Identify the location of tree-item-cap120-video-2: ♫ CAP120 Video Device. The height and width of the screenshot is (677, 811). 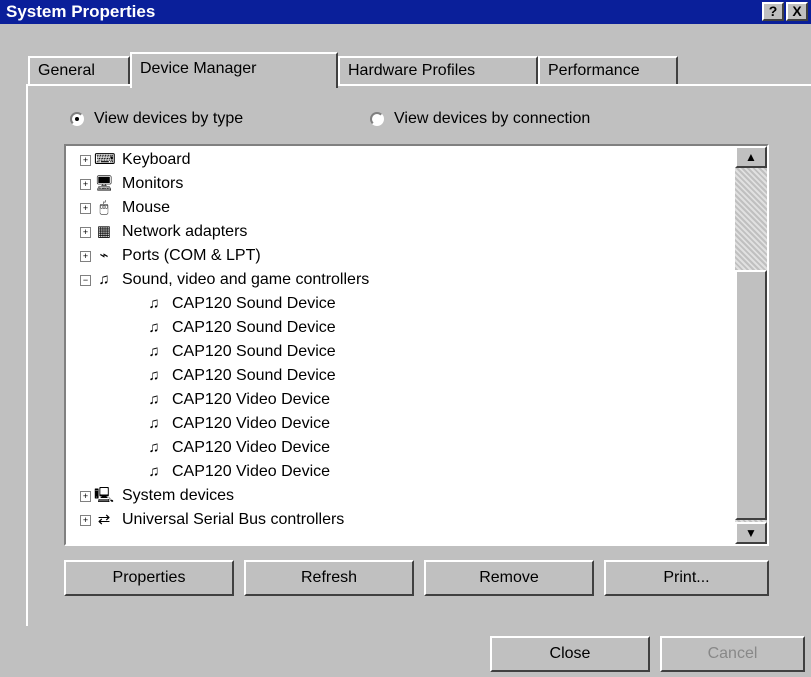
(237, 424).